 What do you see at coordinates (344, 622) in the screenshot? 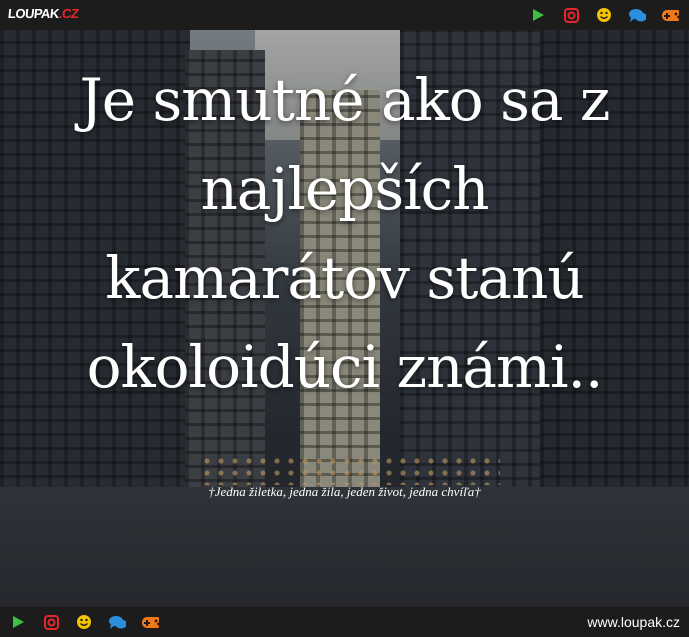
I see `bottom-bar: www.loupak.cz` at bounding box center [344, 622].